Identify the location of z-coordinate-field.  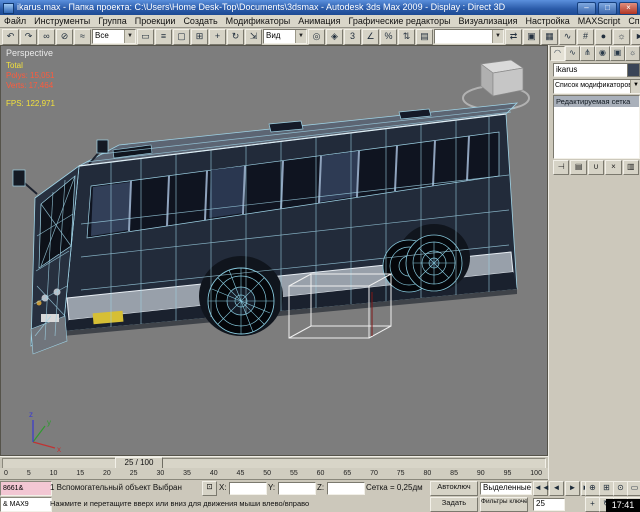
(346, 488).